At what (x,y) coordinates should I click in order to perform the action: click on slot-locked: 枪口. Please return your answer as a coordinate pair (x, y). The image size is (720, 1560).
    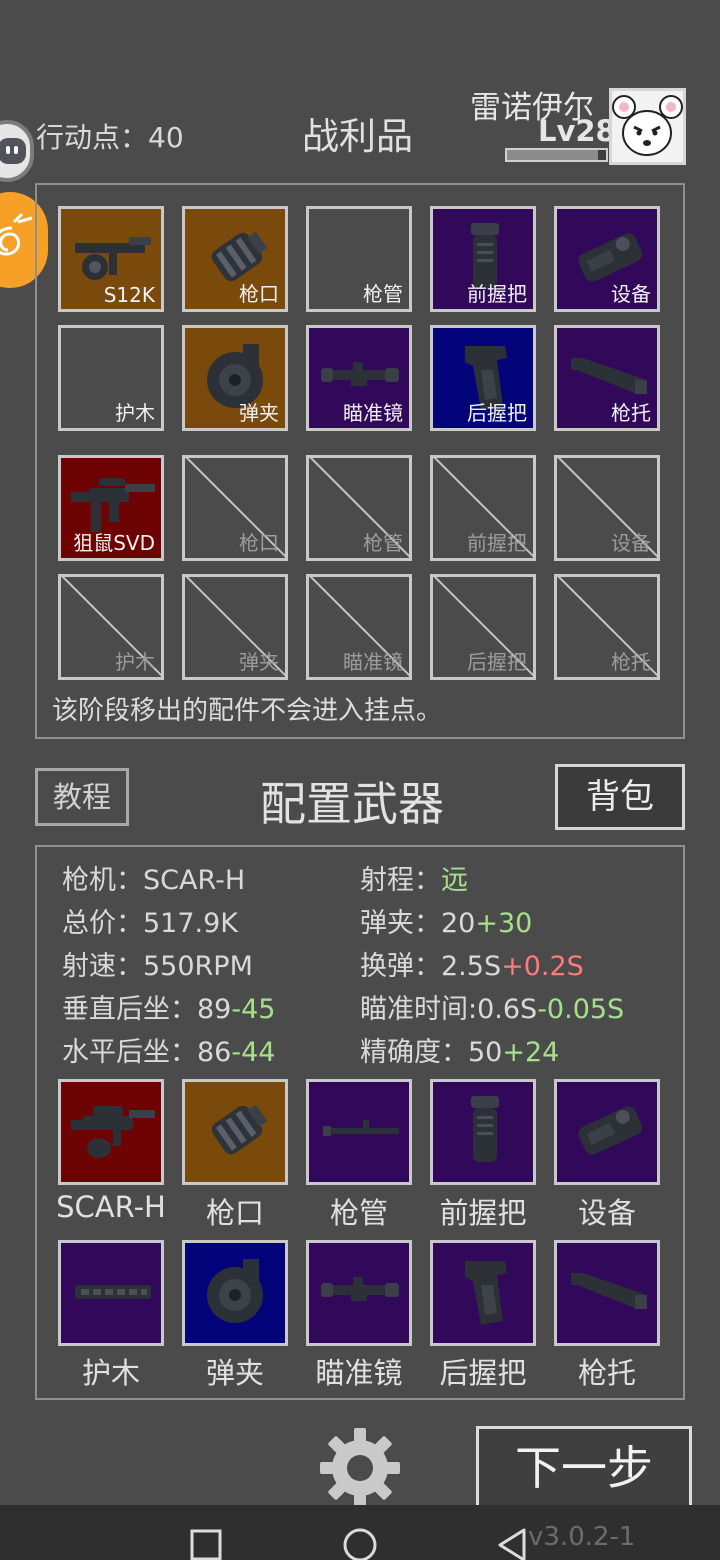
    Looking at the image, I should click on (235, 508).